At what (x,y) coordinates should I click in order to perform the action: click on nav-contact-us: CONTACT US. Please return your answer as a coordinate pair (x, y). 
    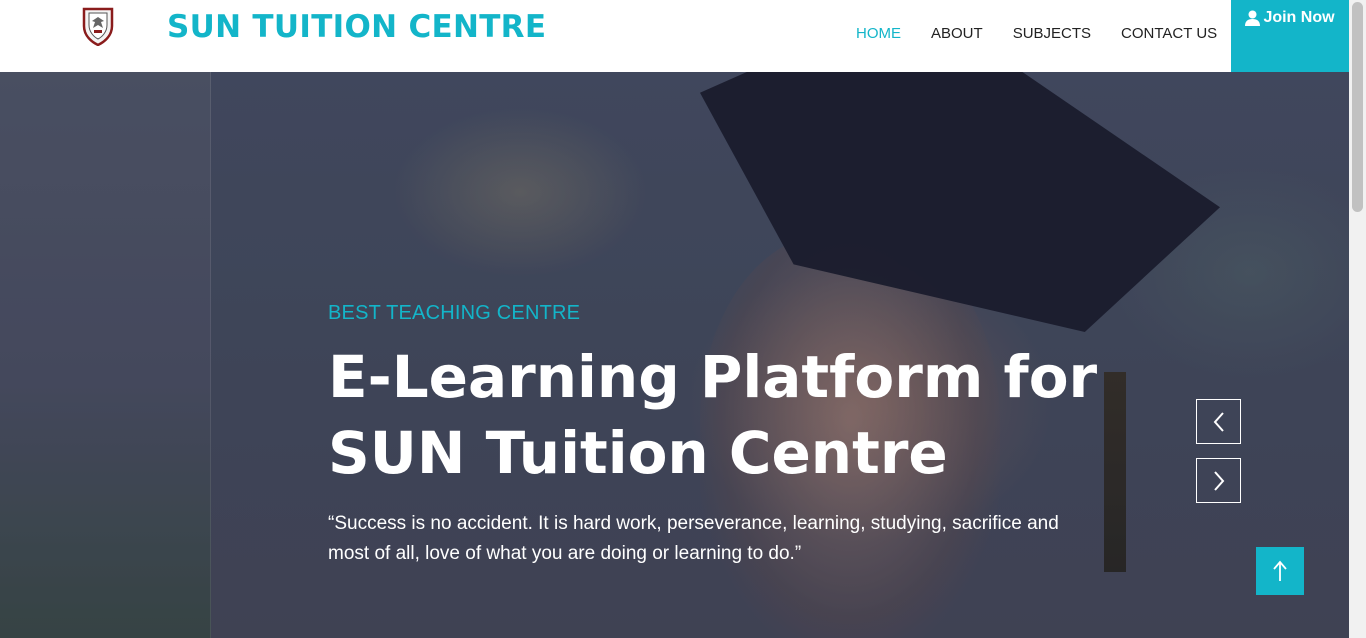
    Looking at the image, I should click on (1169, 33).